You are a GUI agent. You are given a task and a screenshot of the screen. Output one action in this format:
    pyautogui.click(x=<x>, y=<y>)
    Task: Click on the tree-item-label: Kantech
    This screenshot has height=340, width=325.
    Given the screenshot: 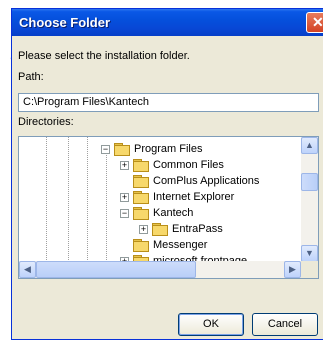 What is the action you would take?
    pyautogui.click(x=173, y=213)
    